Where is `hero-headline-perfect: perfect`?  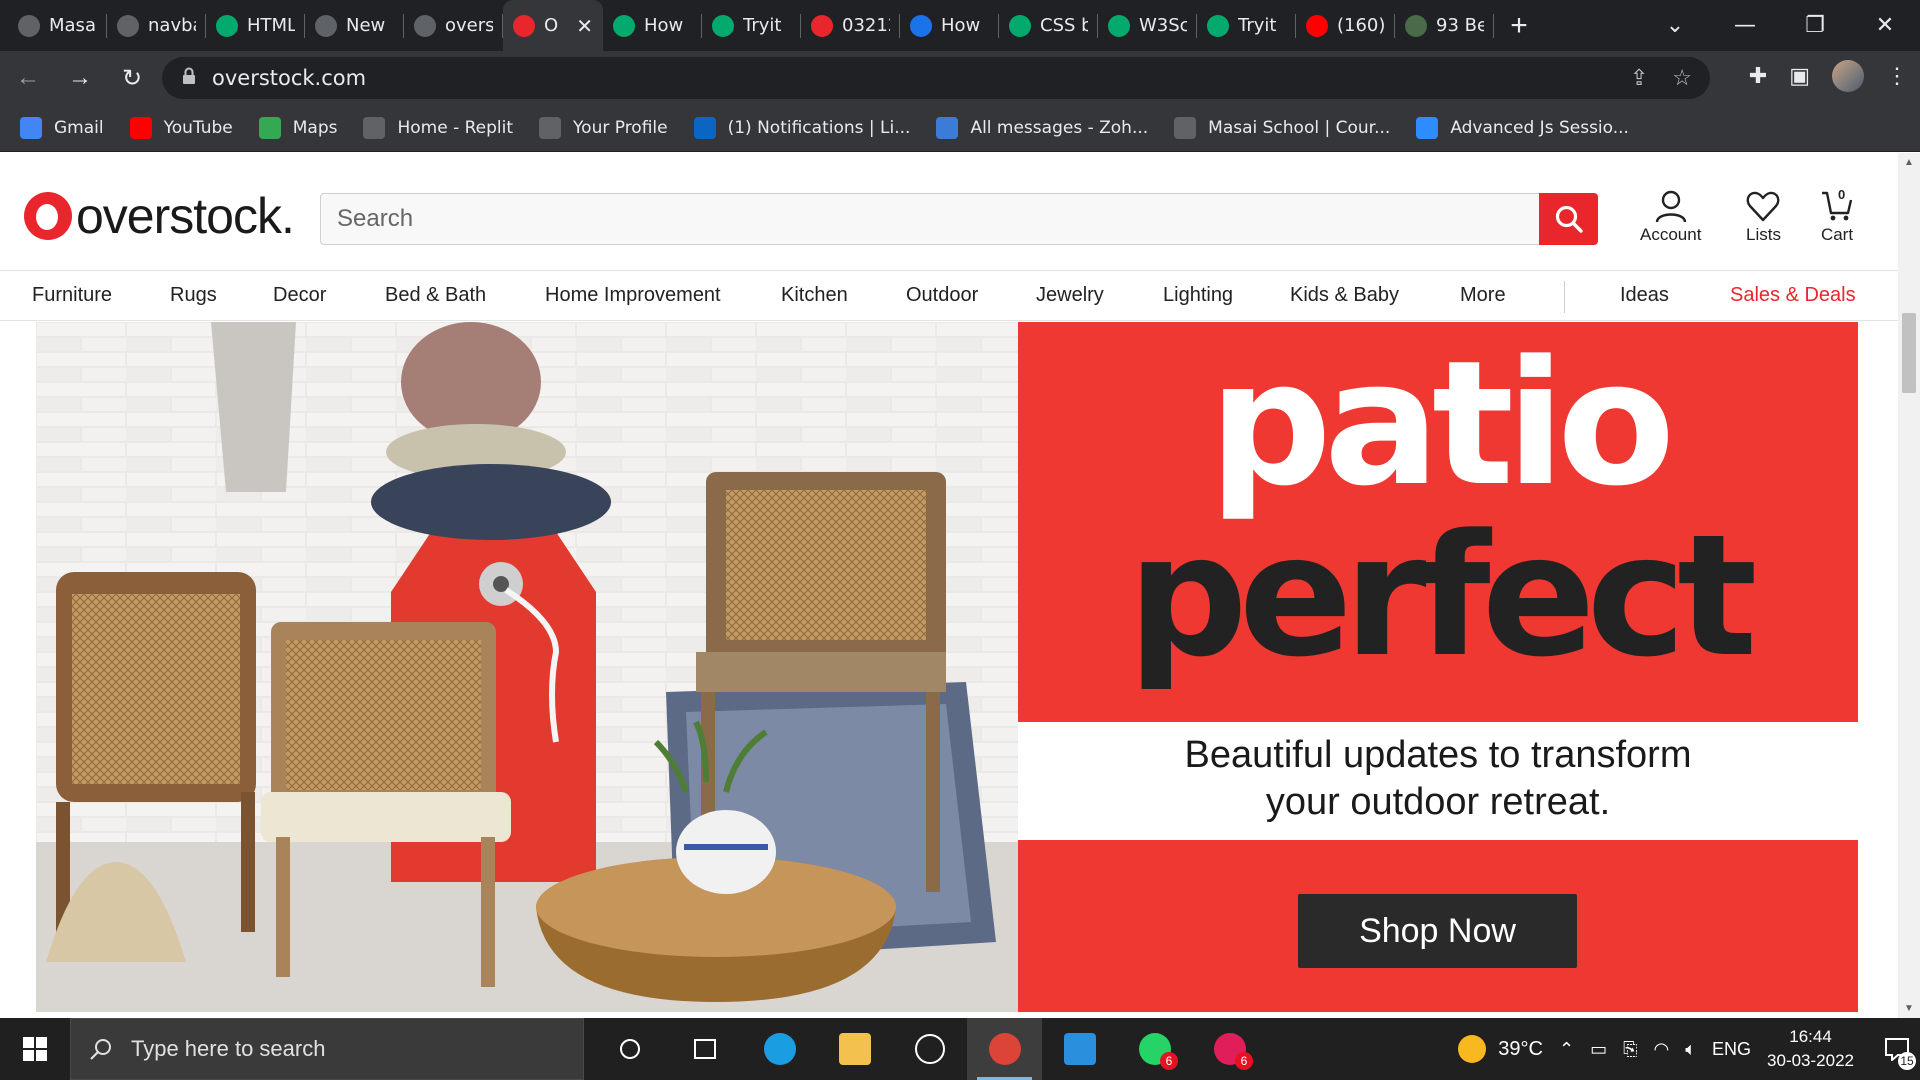
hero-headline-perfect: perfect is located at coordinates (1442, 596).